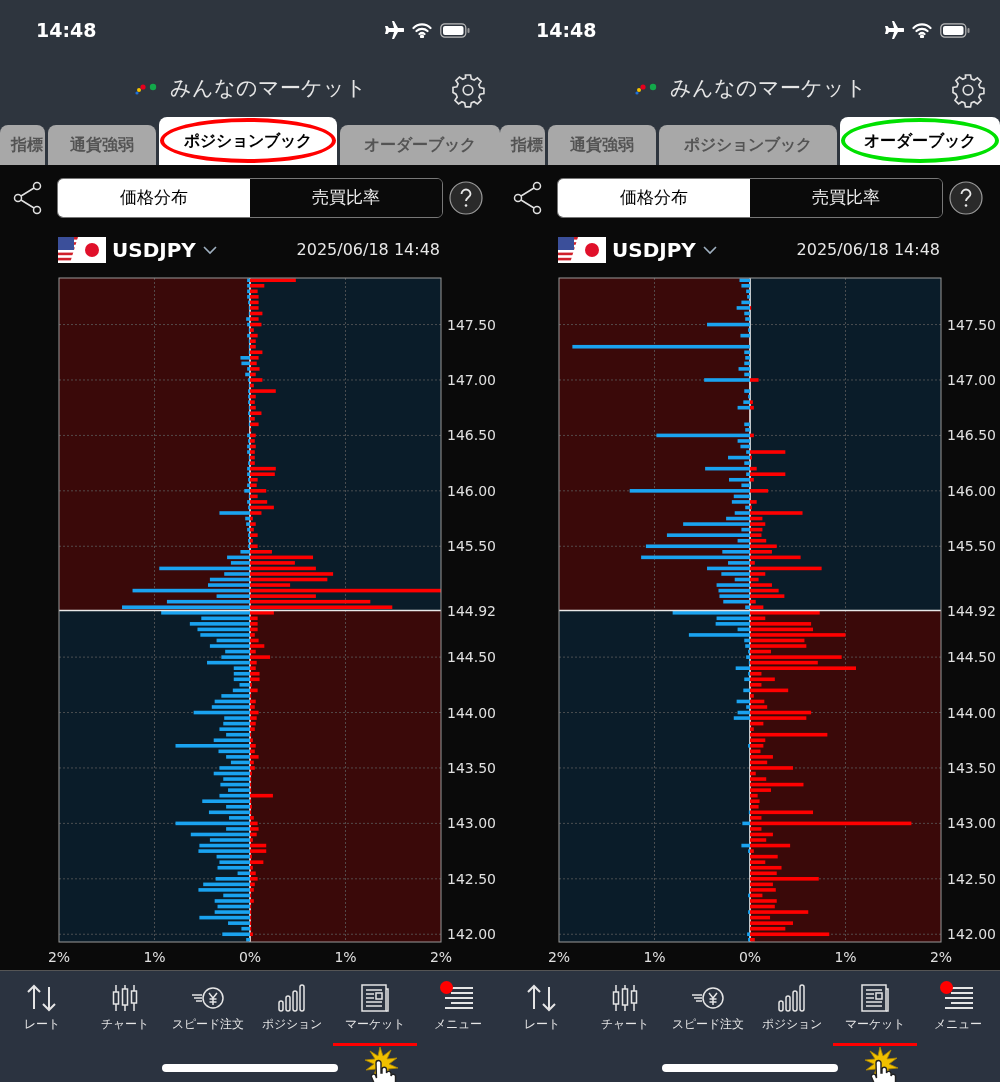  What do you see at coordinates (248, 141) in the screenshot?
I see `tab: ポジションブック` at bounding box center [248, 141].